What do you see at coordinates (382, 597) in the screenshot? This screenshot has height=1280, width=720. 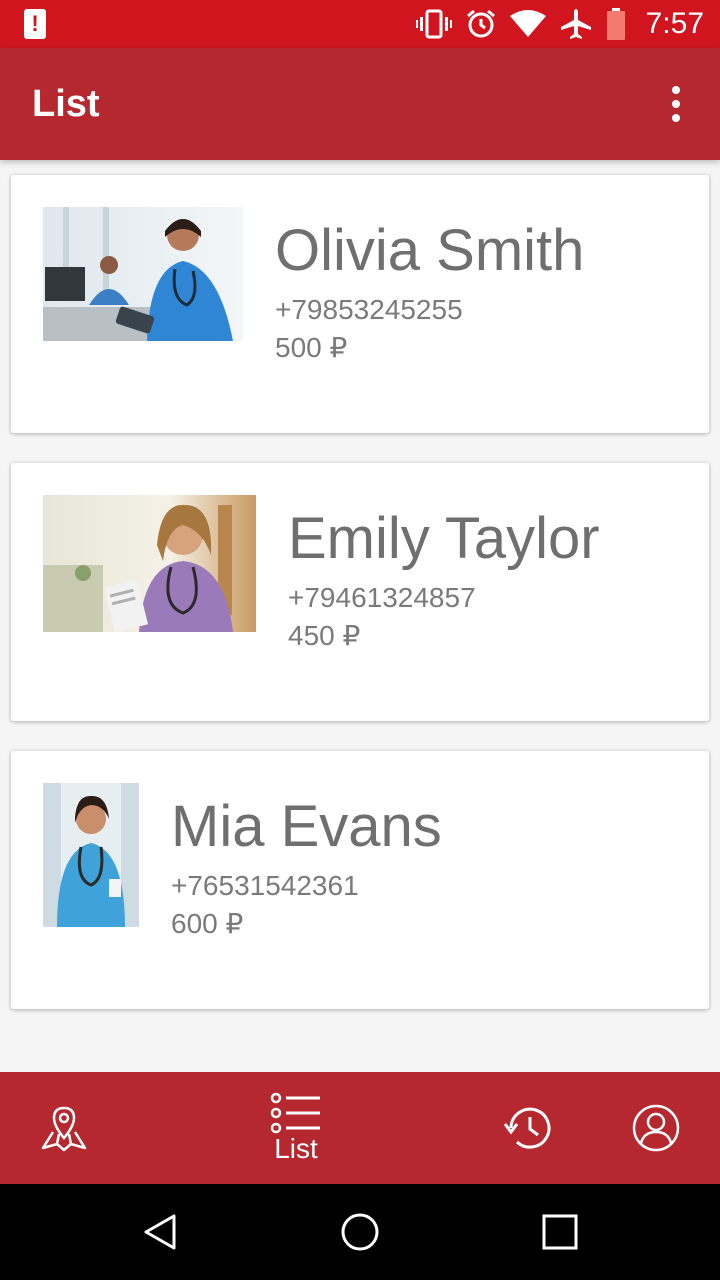 I see `contact-phone: +79461324857` at bounding box center [382, 597].